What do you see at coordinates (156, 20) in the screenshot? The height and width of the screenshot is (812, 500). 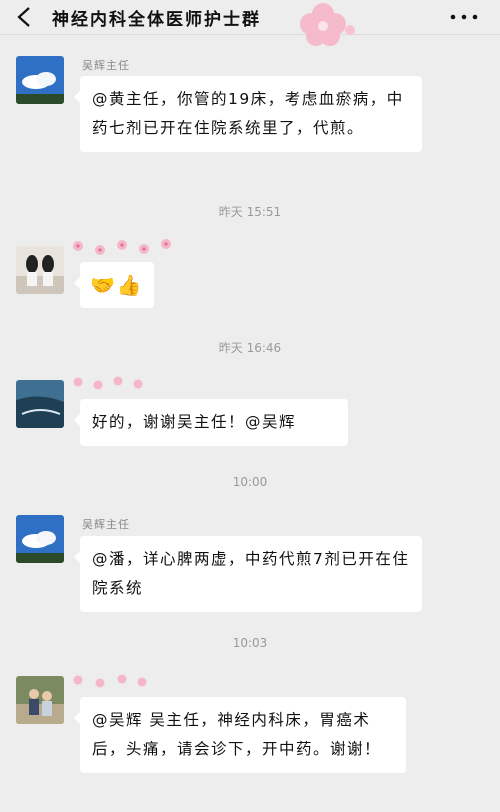 I see `chat-title: 神经内科全体医师护士群` at bounding box center [156, 20].